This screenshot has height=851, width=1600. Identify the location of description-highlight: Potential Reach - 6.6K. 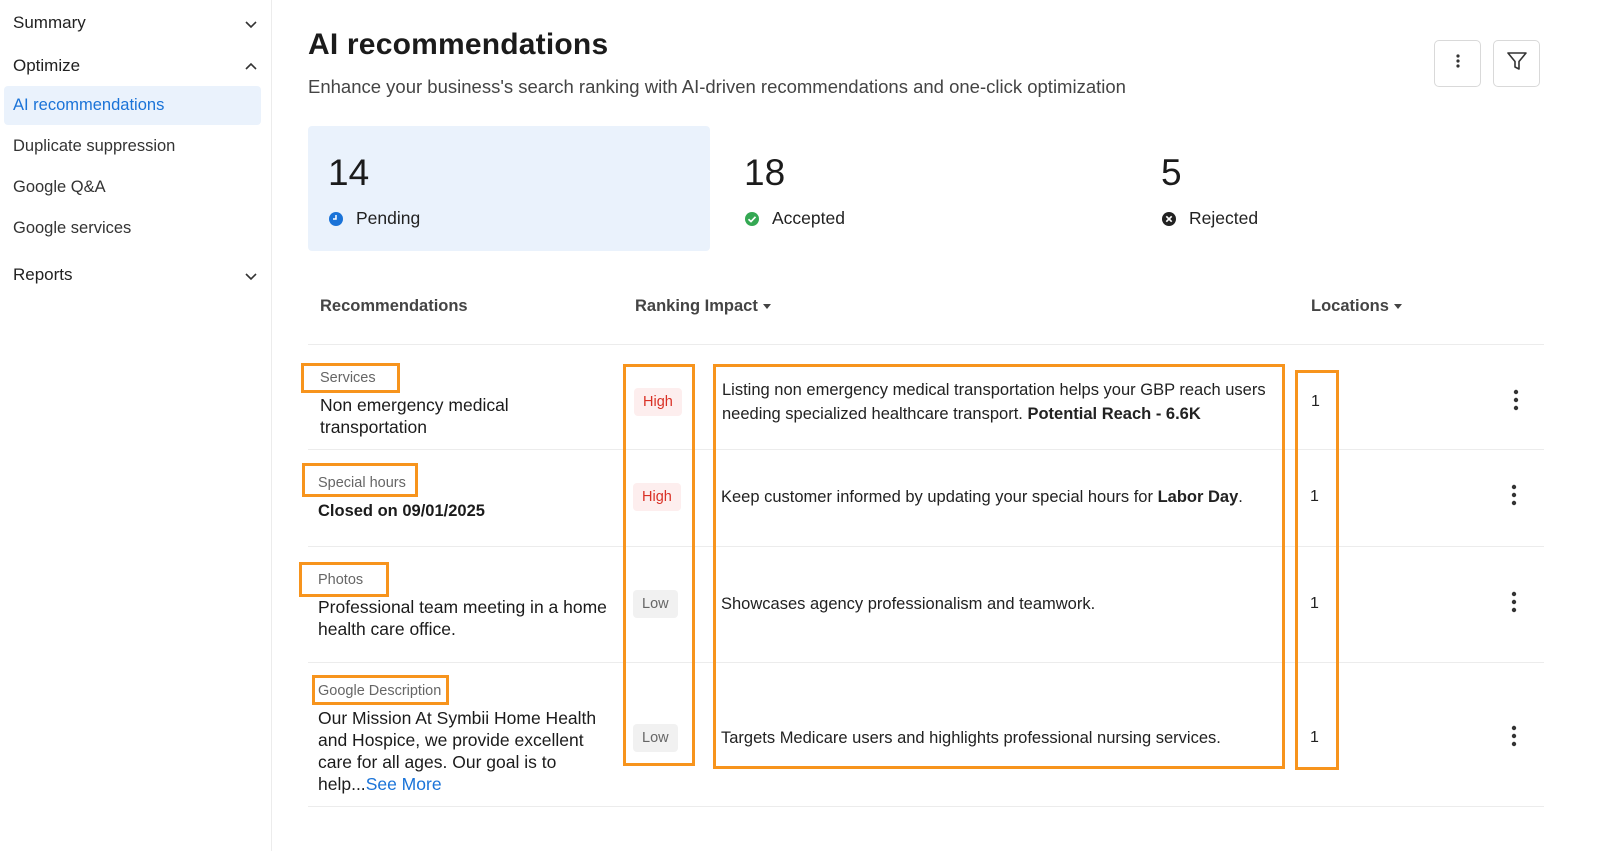
(1114, 414).